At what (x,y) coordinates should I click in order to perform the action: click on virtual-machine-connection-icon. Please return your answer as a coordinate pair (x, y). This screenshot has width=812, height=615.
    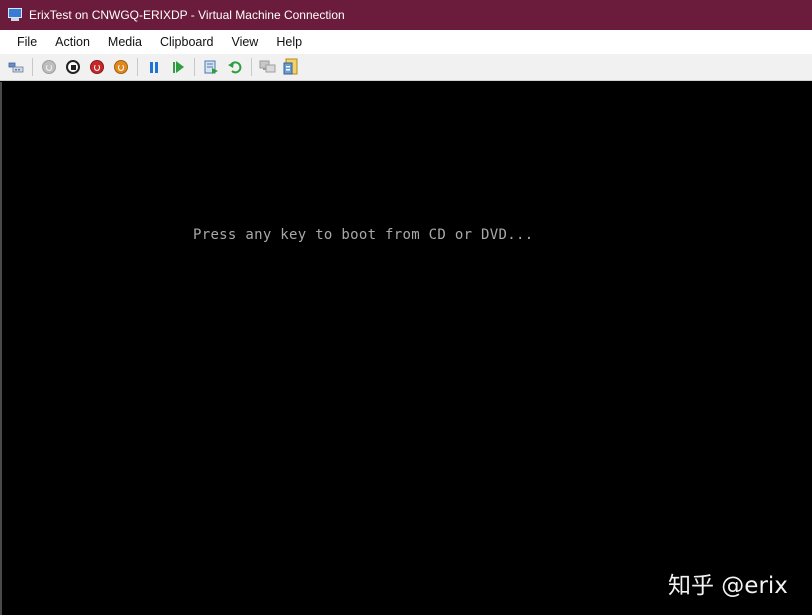
    Looking at the image, I should click on (15, 15).